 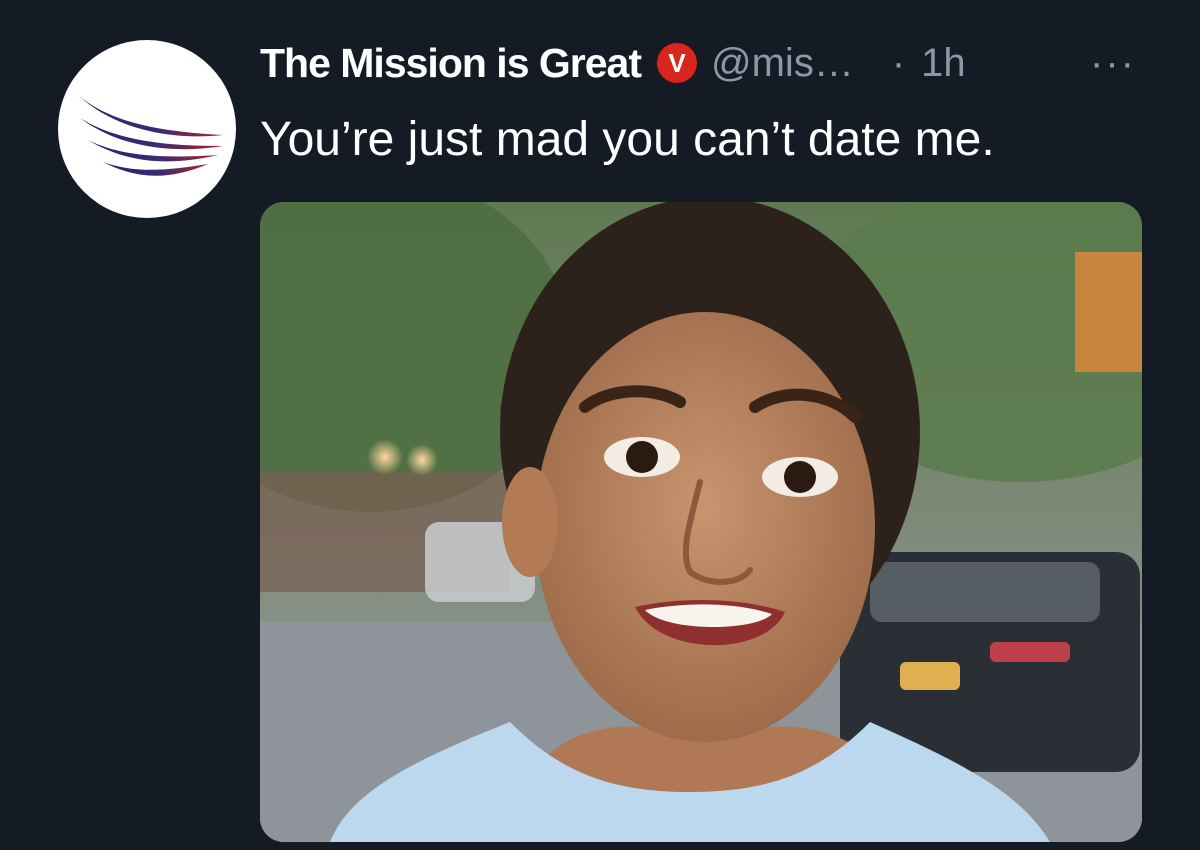 What do you see at coordinates (677, 63) in the screenshot?
I see `verified-badge-icon: V` at bounding box center [677, 63].